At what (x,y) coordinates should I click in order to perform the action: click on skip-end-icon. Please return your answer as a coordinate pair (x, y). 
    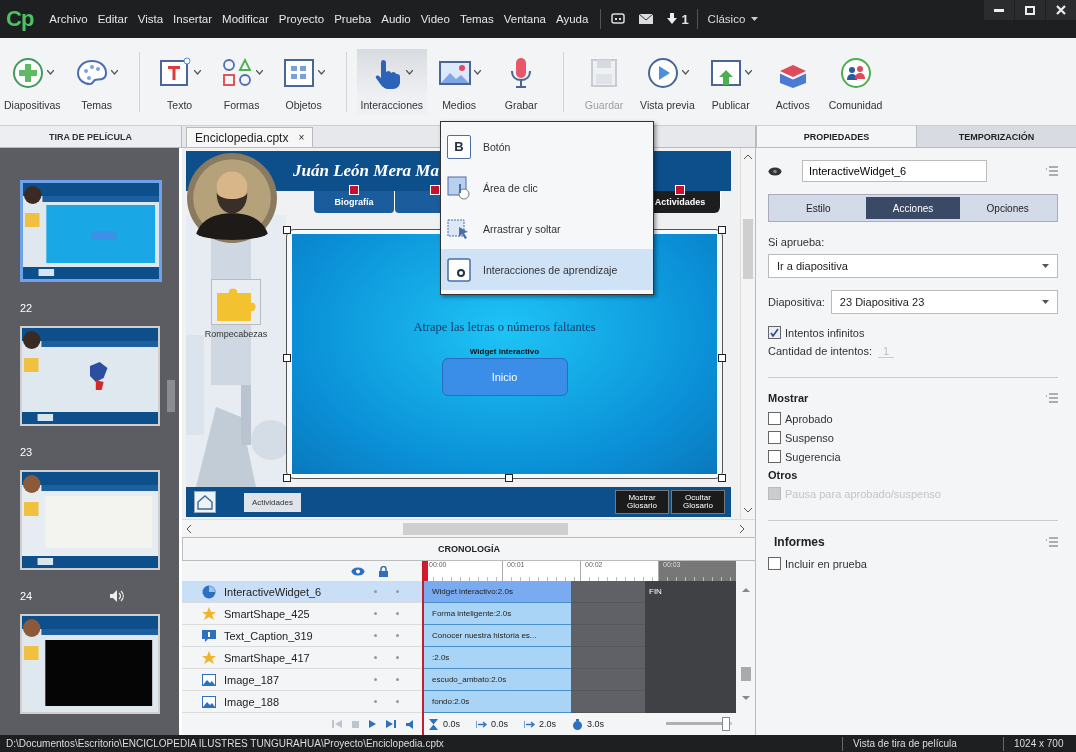
    Looking at the image, I should click on (391, 724).